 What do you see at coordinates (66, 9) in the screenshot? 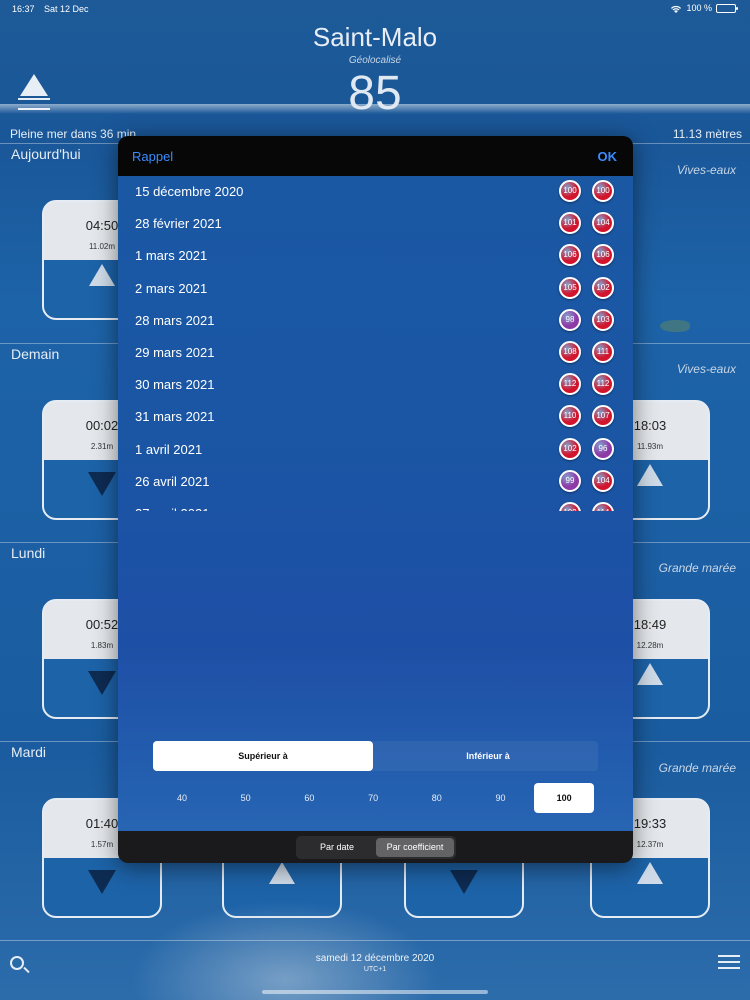
I see `status-date: Sat 12 Dec` at bounding box center [66, 9].